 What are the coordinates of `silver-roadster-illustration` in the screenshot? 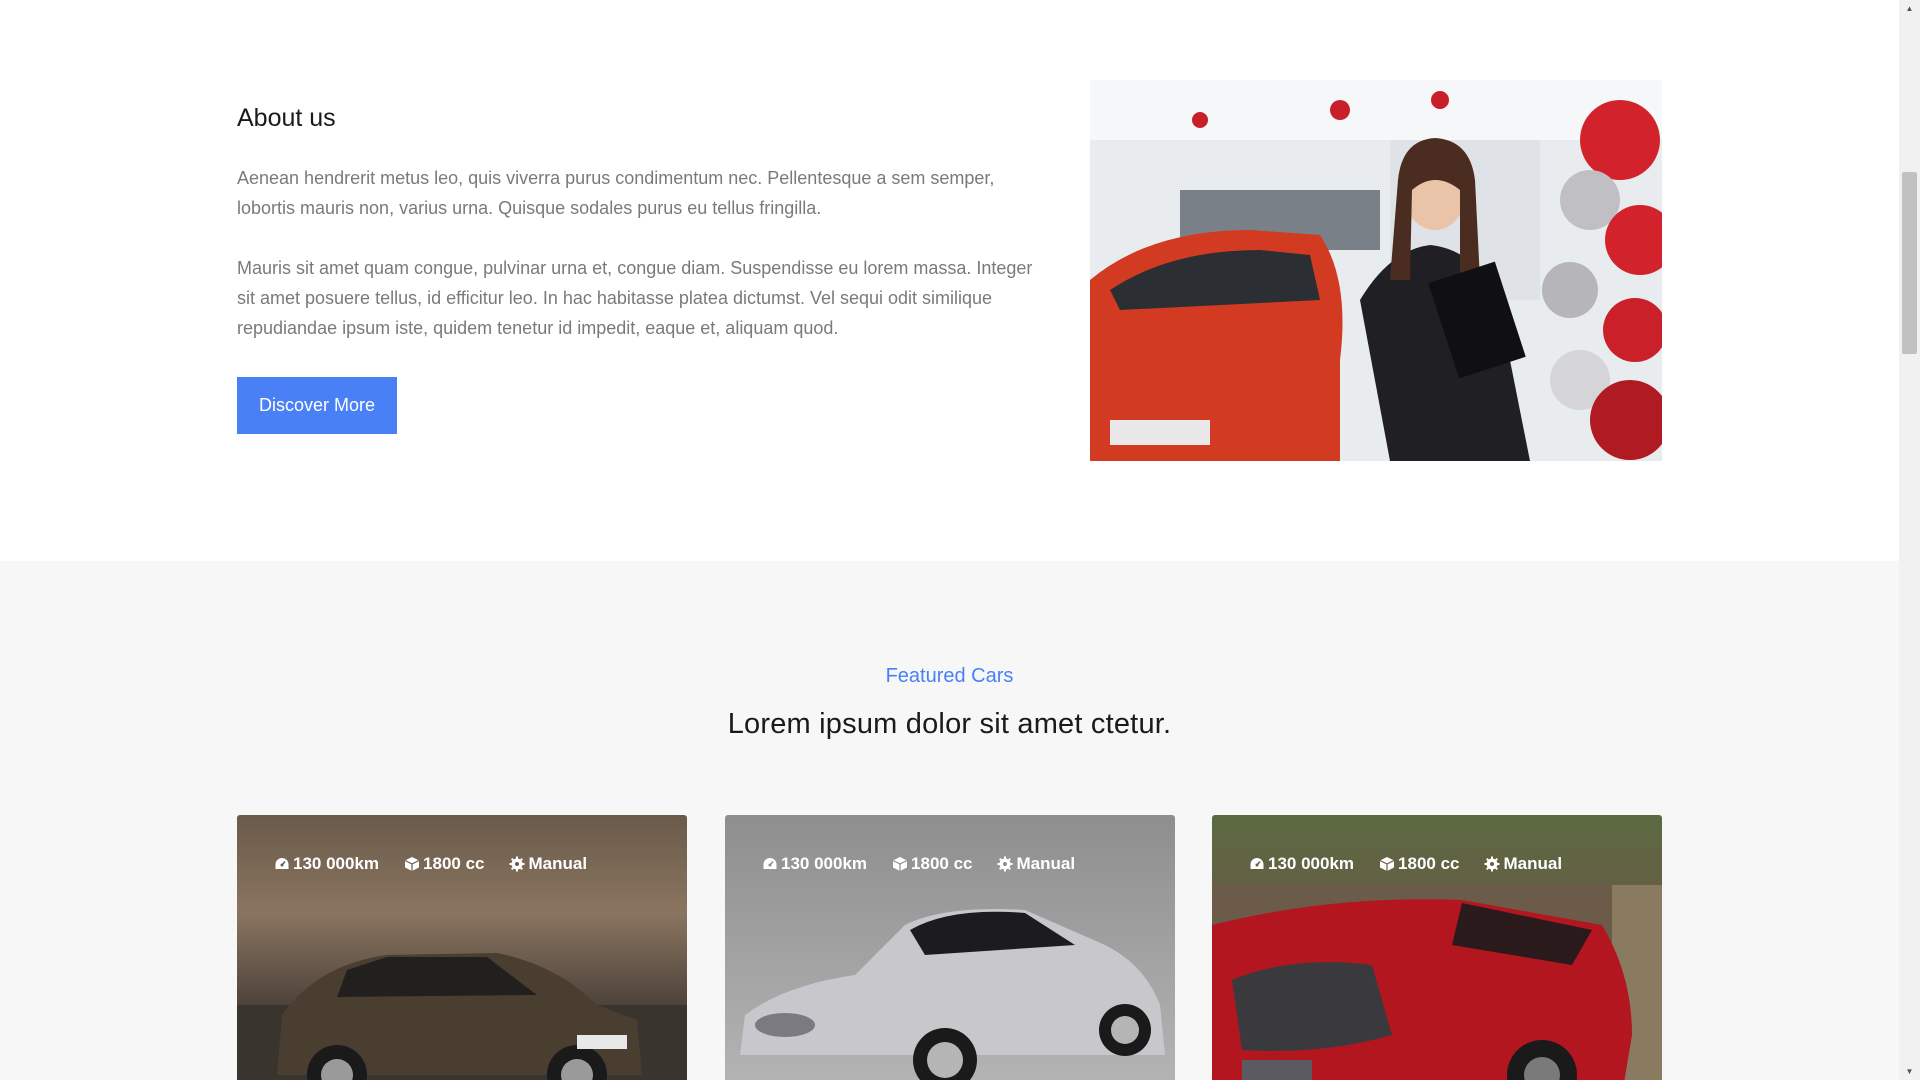 It's located at (952, 994).